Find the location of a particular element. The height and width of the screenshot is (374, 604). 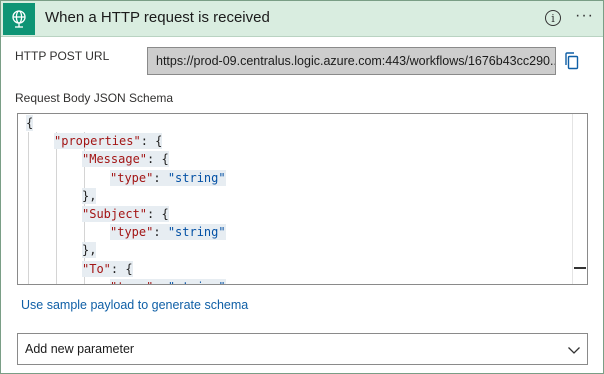

schema-label: Request Body JSON Schema is located at coordinates (94, 98).